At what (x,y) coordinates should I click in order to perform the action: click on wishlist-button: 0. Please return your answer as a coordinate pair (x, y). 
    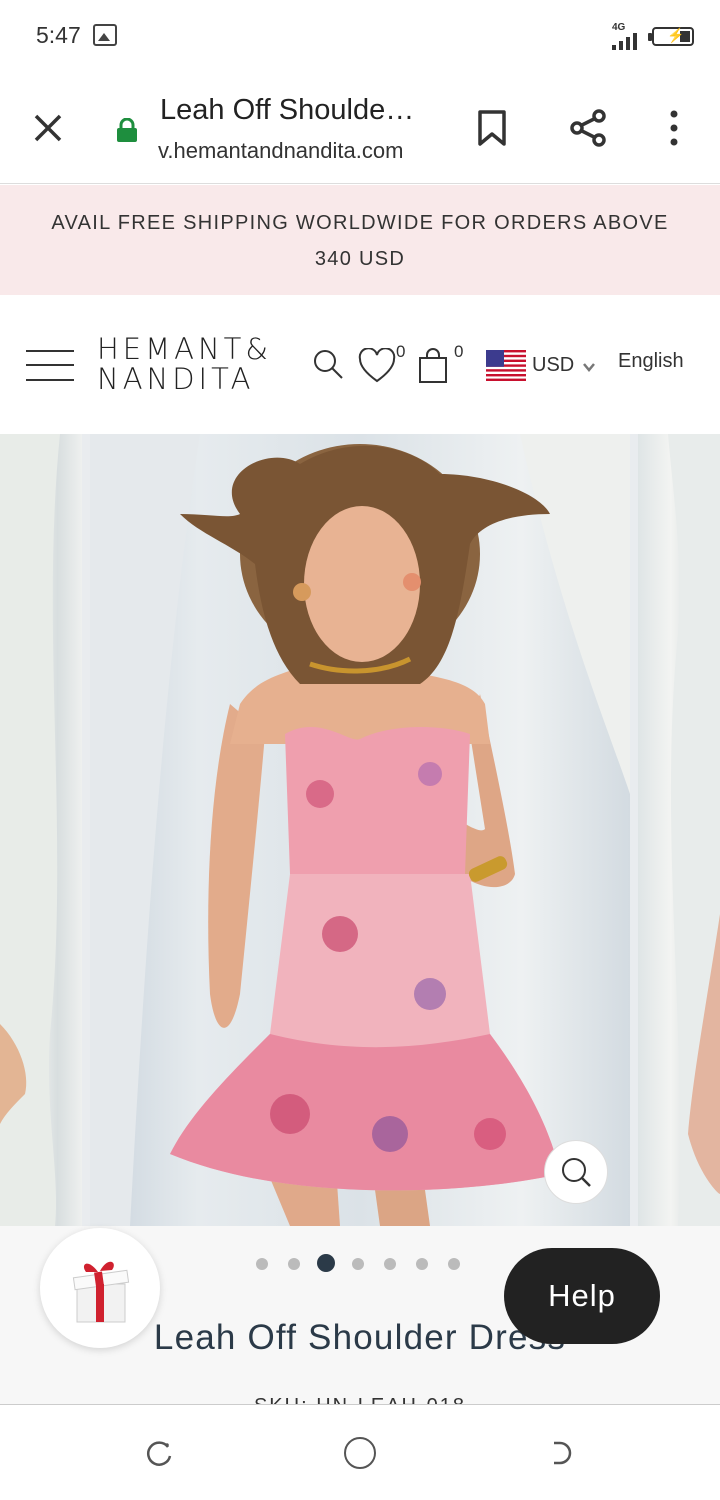
    Looking at the image, I should click on (384, 364).